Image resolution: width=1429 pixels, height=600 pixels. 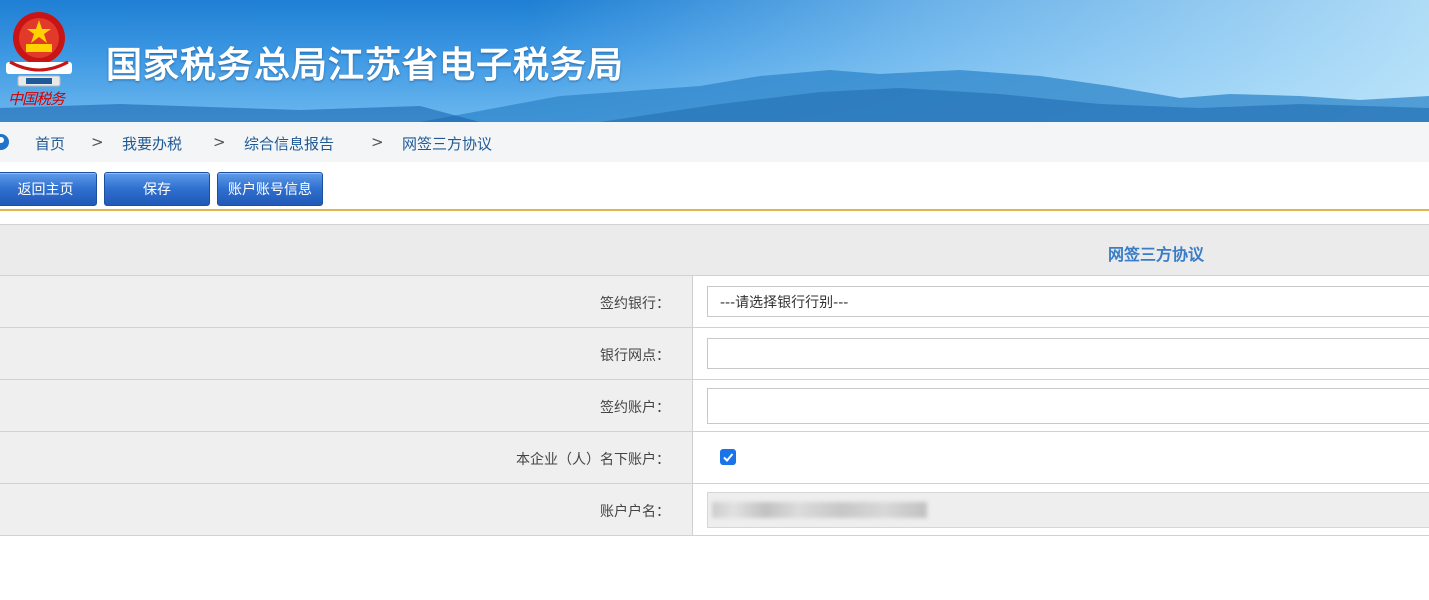 What do you see at coordinates (1068, 353) in the screenshot?
I see `branch-input` at bounding box center [1068, 353].